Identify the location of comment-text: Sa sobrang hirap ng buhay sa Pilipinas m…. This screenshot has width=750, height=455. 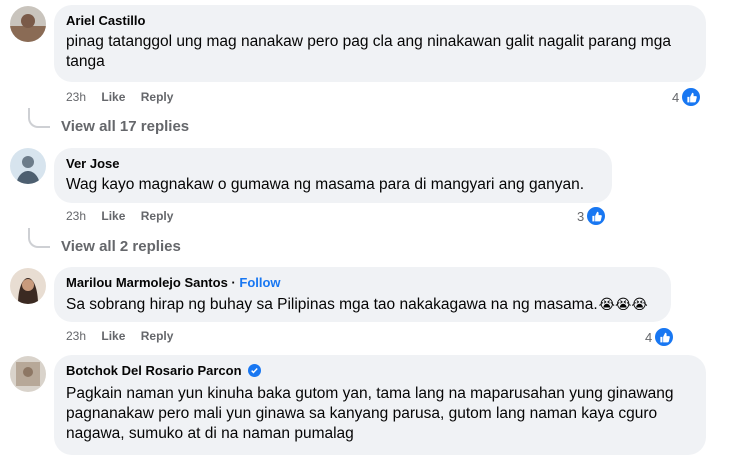
(332, 304).